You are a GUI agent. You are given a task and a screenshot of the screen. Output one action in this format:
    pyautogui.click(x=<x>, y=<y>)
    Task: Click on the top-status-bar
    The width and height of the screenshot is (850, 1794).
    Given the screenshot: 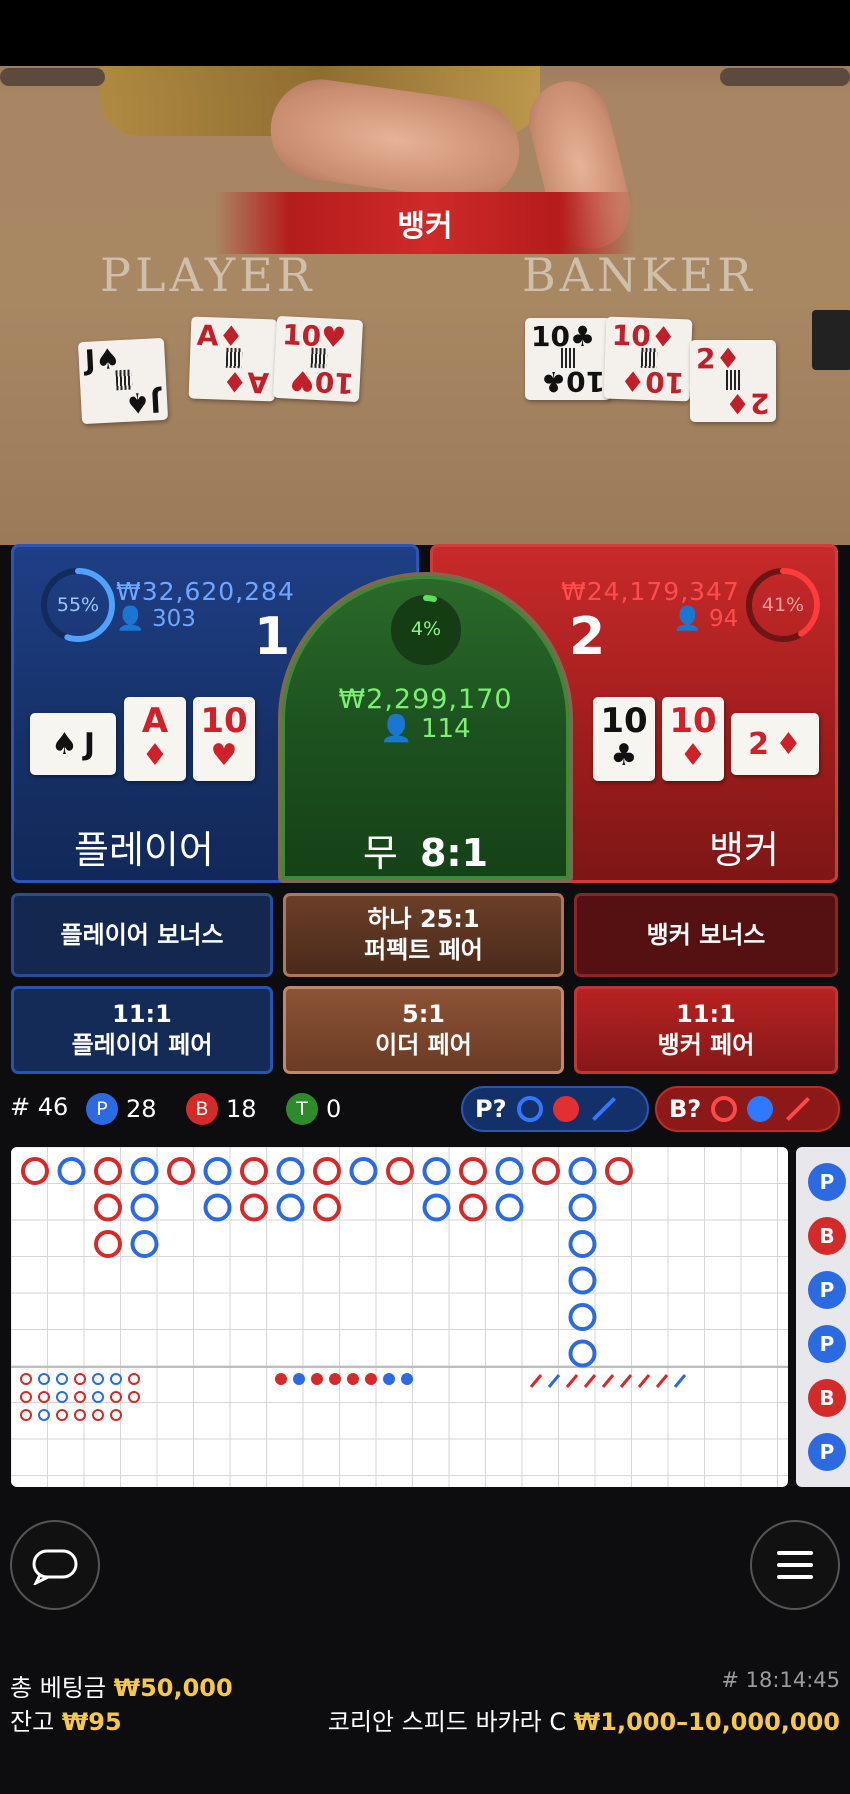 What is the action you would take?
    pyautogui.click(x=425, y=33)
    